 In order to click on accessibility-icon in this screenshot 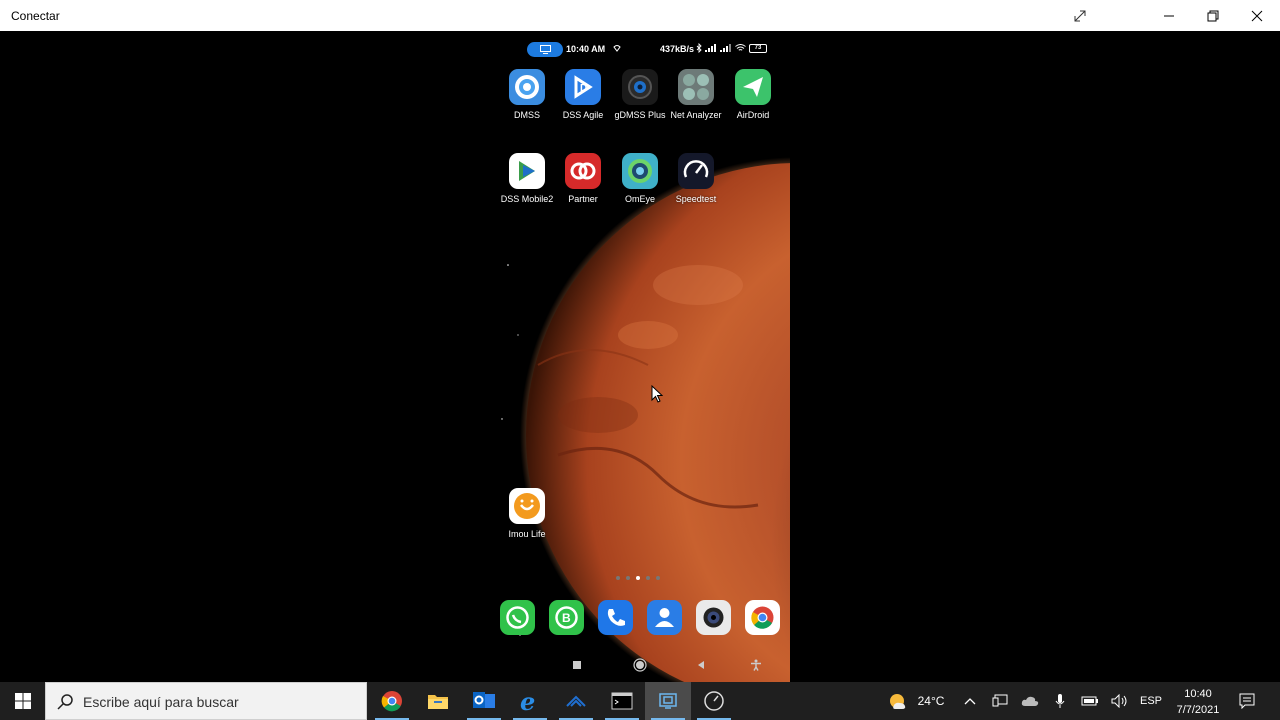, I will do `click(756, 665)`.